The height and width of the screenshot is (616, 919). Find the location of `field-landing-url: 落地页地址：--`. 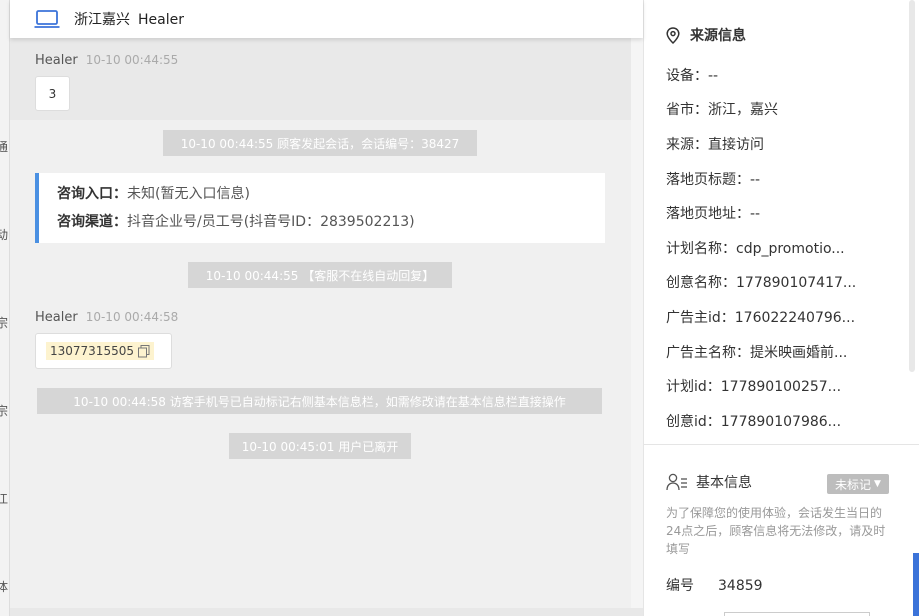

field-landing-url: 落地页地址：-- is located at coordinates (713, 214).